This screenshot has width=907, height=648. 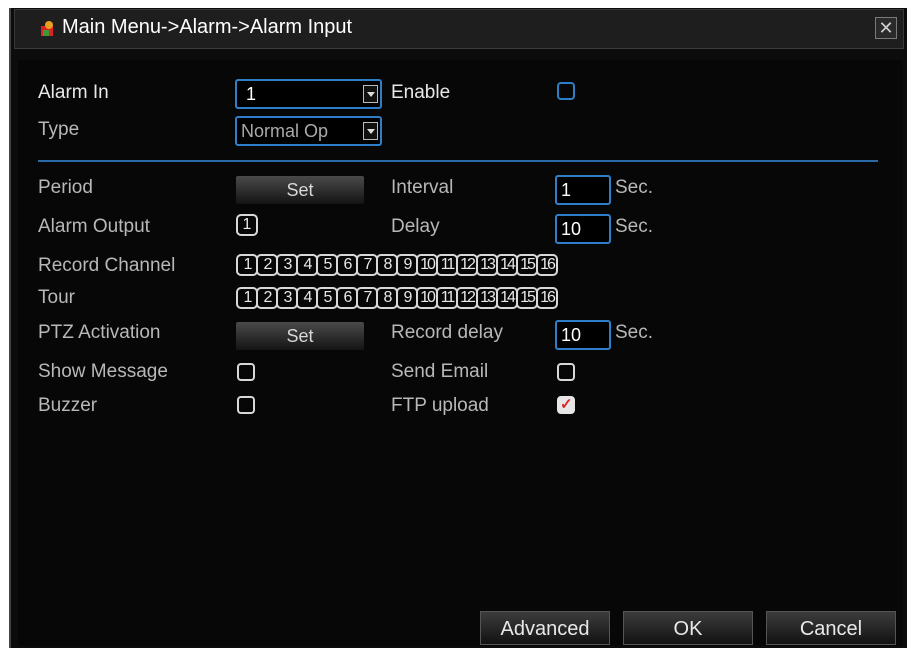 I want to click on type-label: Type, so click(x=59, y=129).